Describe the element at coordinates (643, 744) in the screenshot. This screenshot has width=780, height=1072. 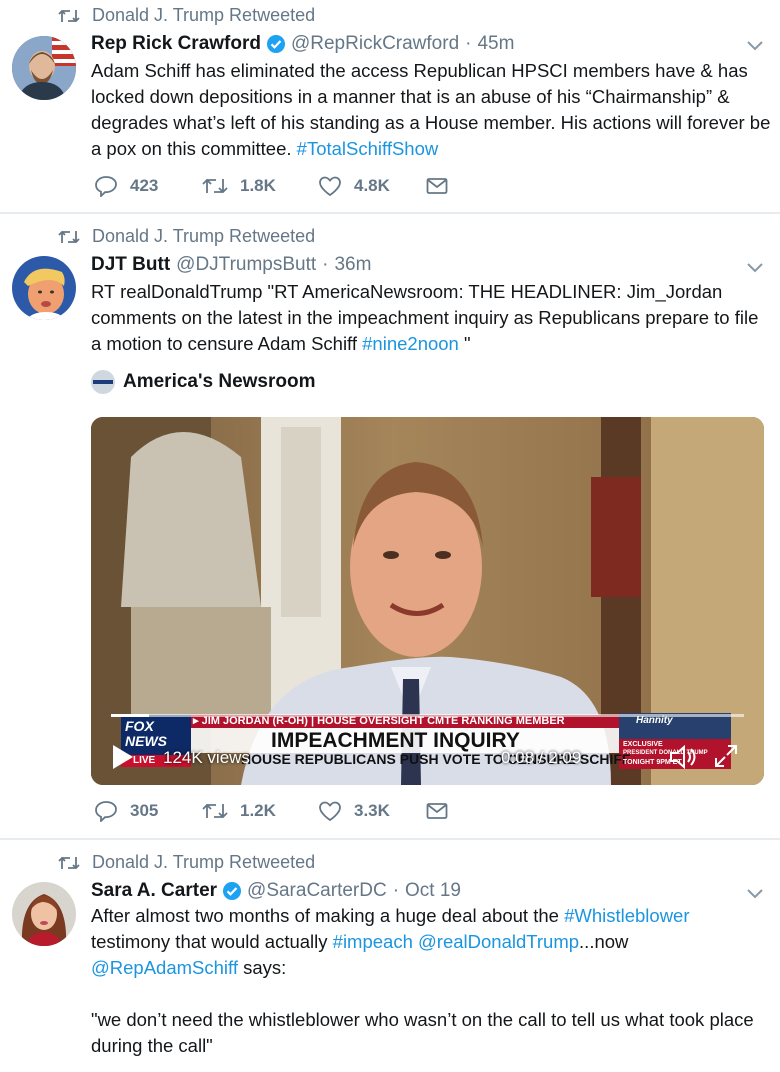
I see `promo-line1: EXCLUSIVE` at that location.